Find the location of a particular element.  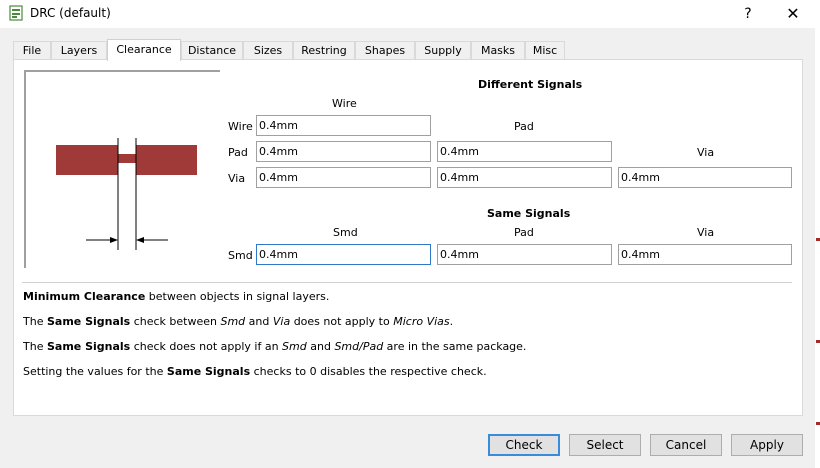

background-window-edge is located at coordinates (817, 248).